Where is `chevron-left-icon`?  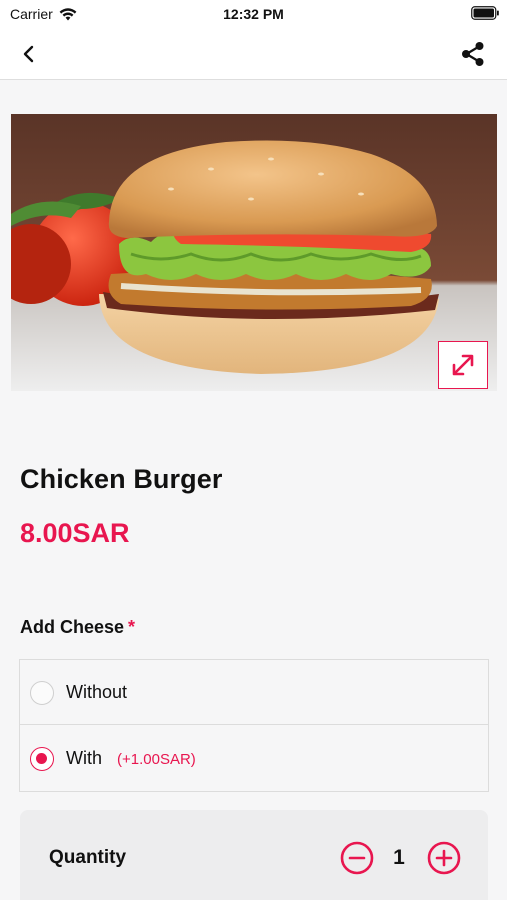 chevron-left-icon is located at coordinates (28, 54).